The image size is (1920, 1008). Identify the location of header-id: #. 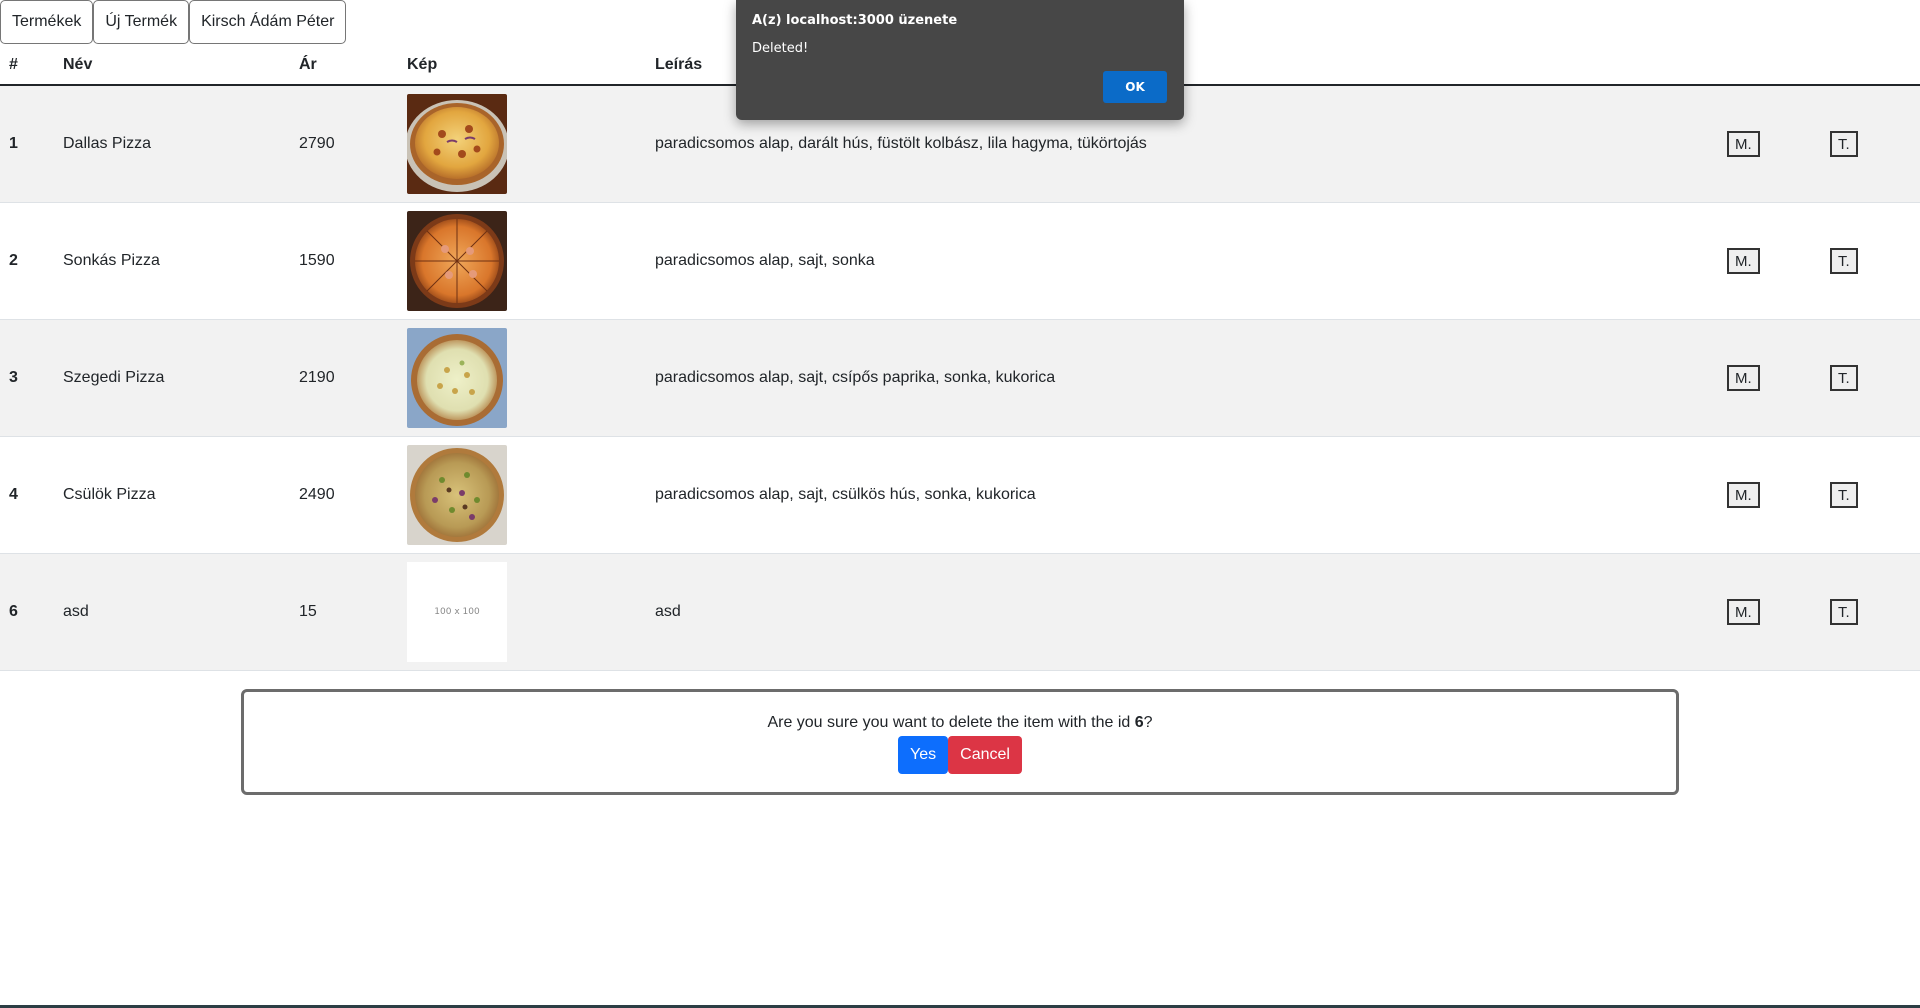
(27, 65).